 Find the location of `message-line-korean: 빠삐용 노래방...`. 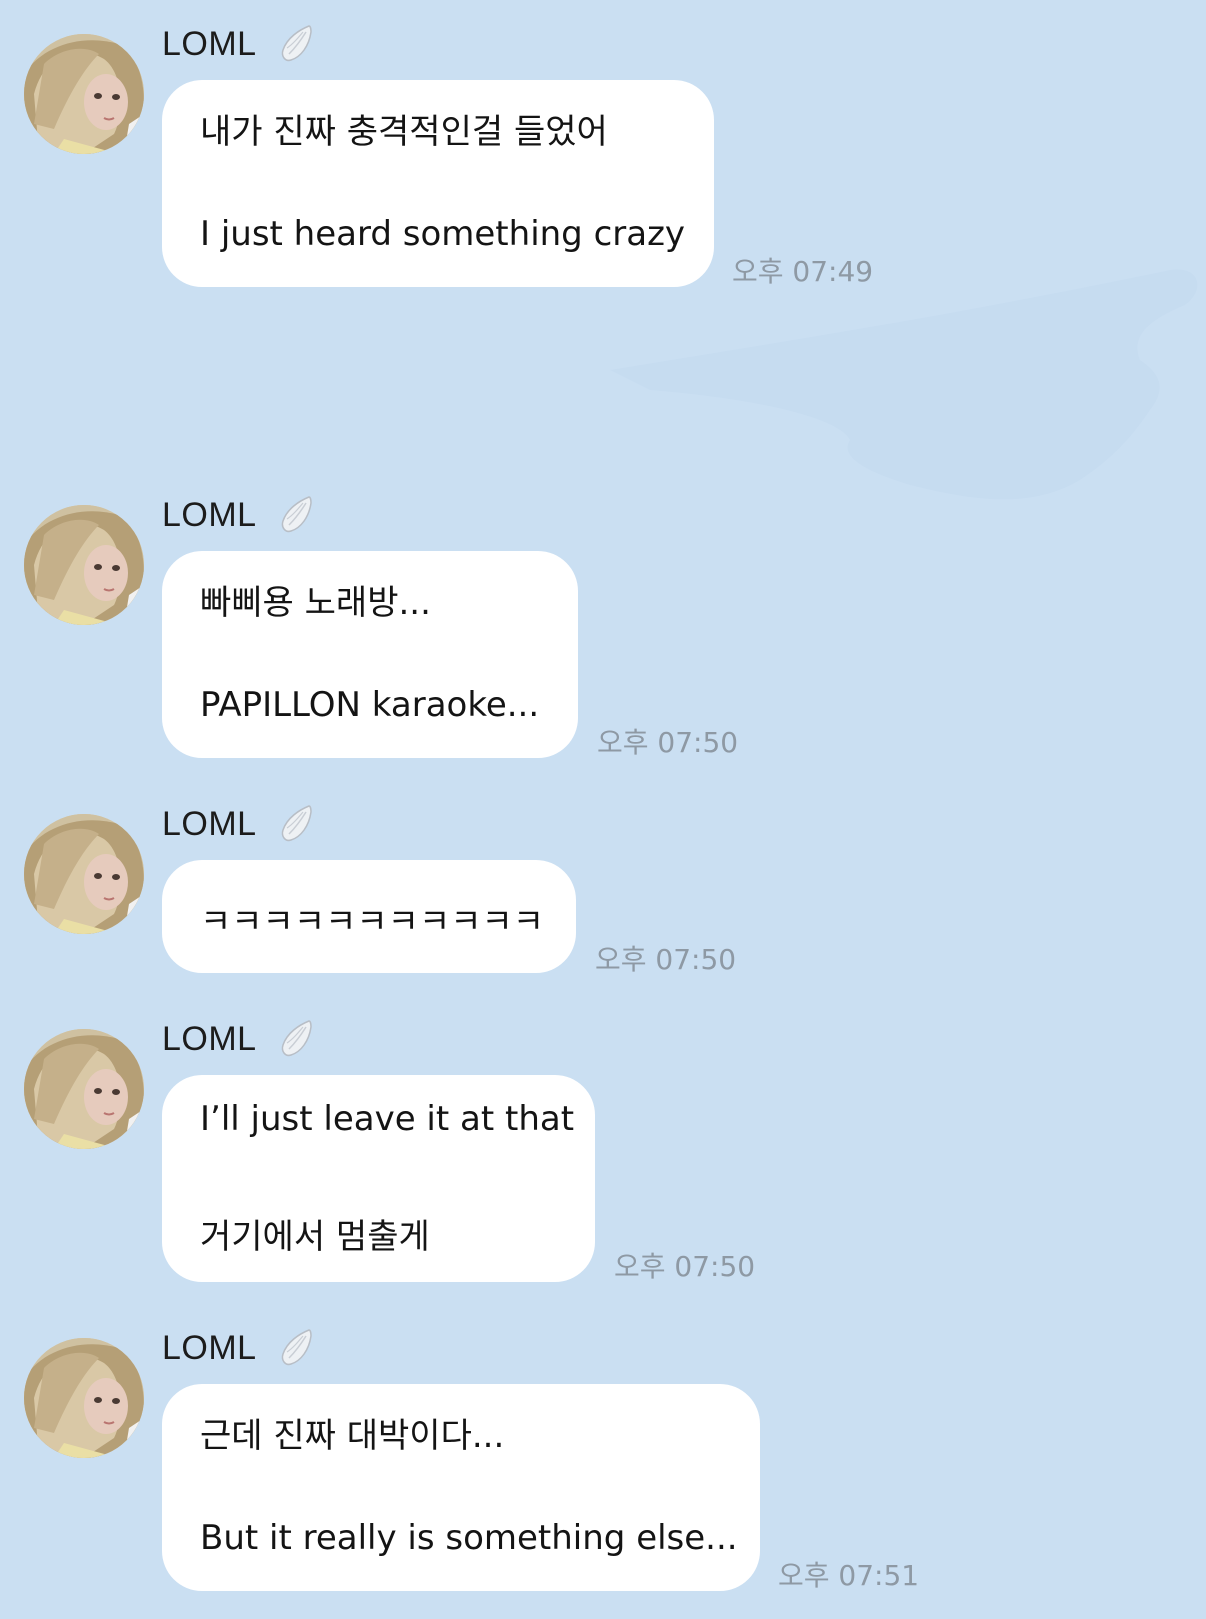

message-line-korean: 빠삐용 노래방... is located at coordinates (315, 603).